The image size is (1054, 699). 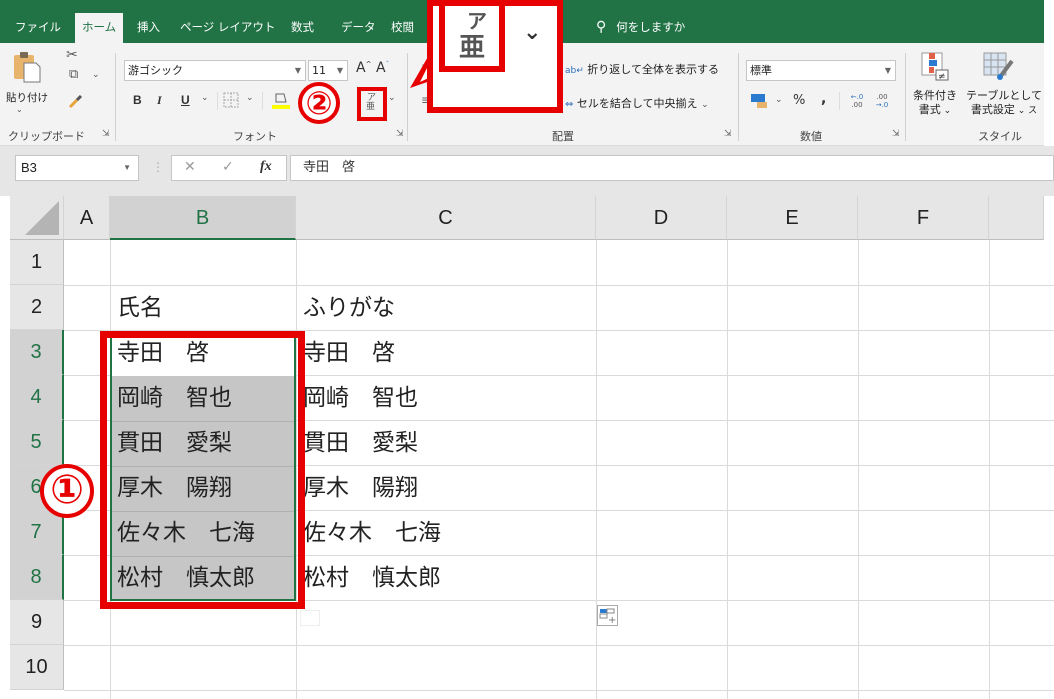 What do you see at coordinates (569, 104) in the screenshot?
I see `merge-cells-icon: ⇔` at bounding box center [569, 104].